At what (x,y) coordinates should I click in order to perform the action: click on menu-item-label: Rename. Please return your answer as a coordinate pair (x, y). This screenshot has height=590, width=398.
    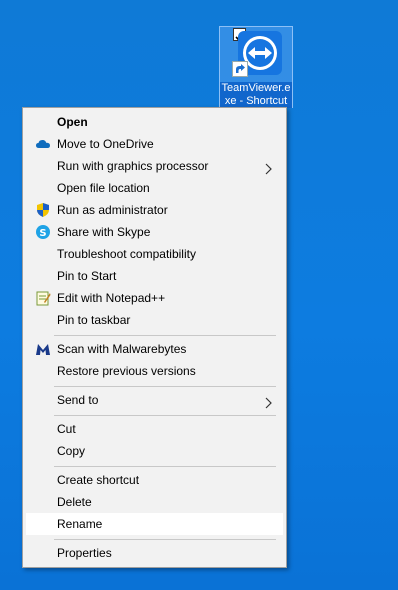
    Looking at the image, I should click on (80, 524).